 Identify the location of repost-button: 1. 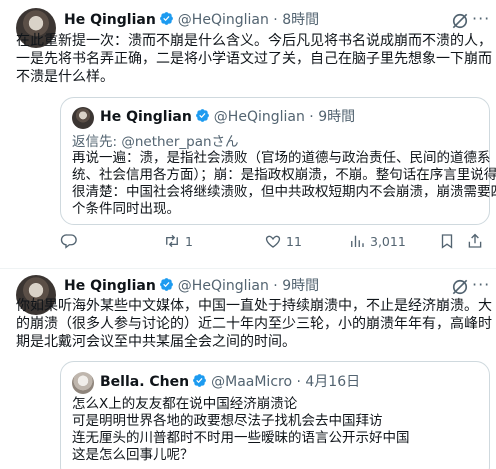
(178, 241).